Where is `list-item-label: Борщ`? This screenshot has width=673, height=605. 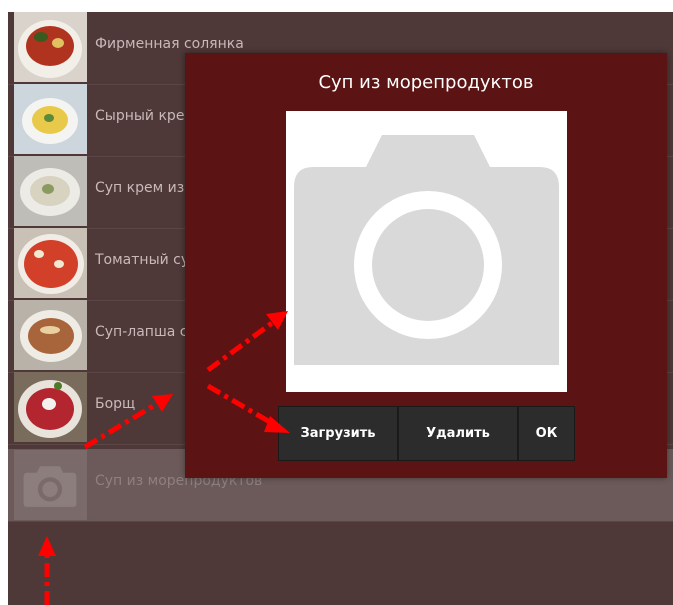 list-item-label: Борщ is located at coordinates (115, 404).